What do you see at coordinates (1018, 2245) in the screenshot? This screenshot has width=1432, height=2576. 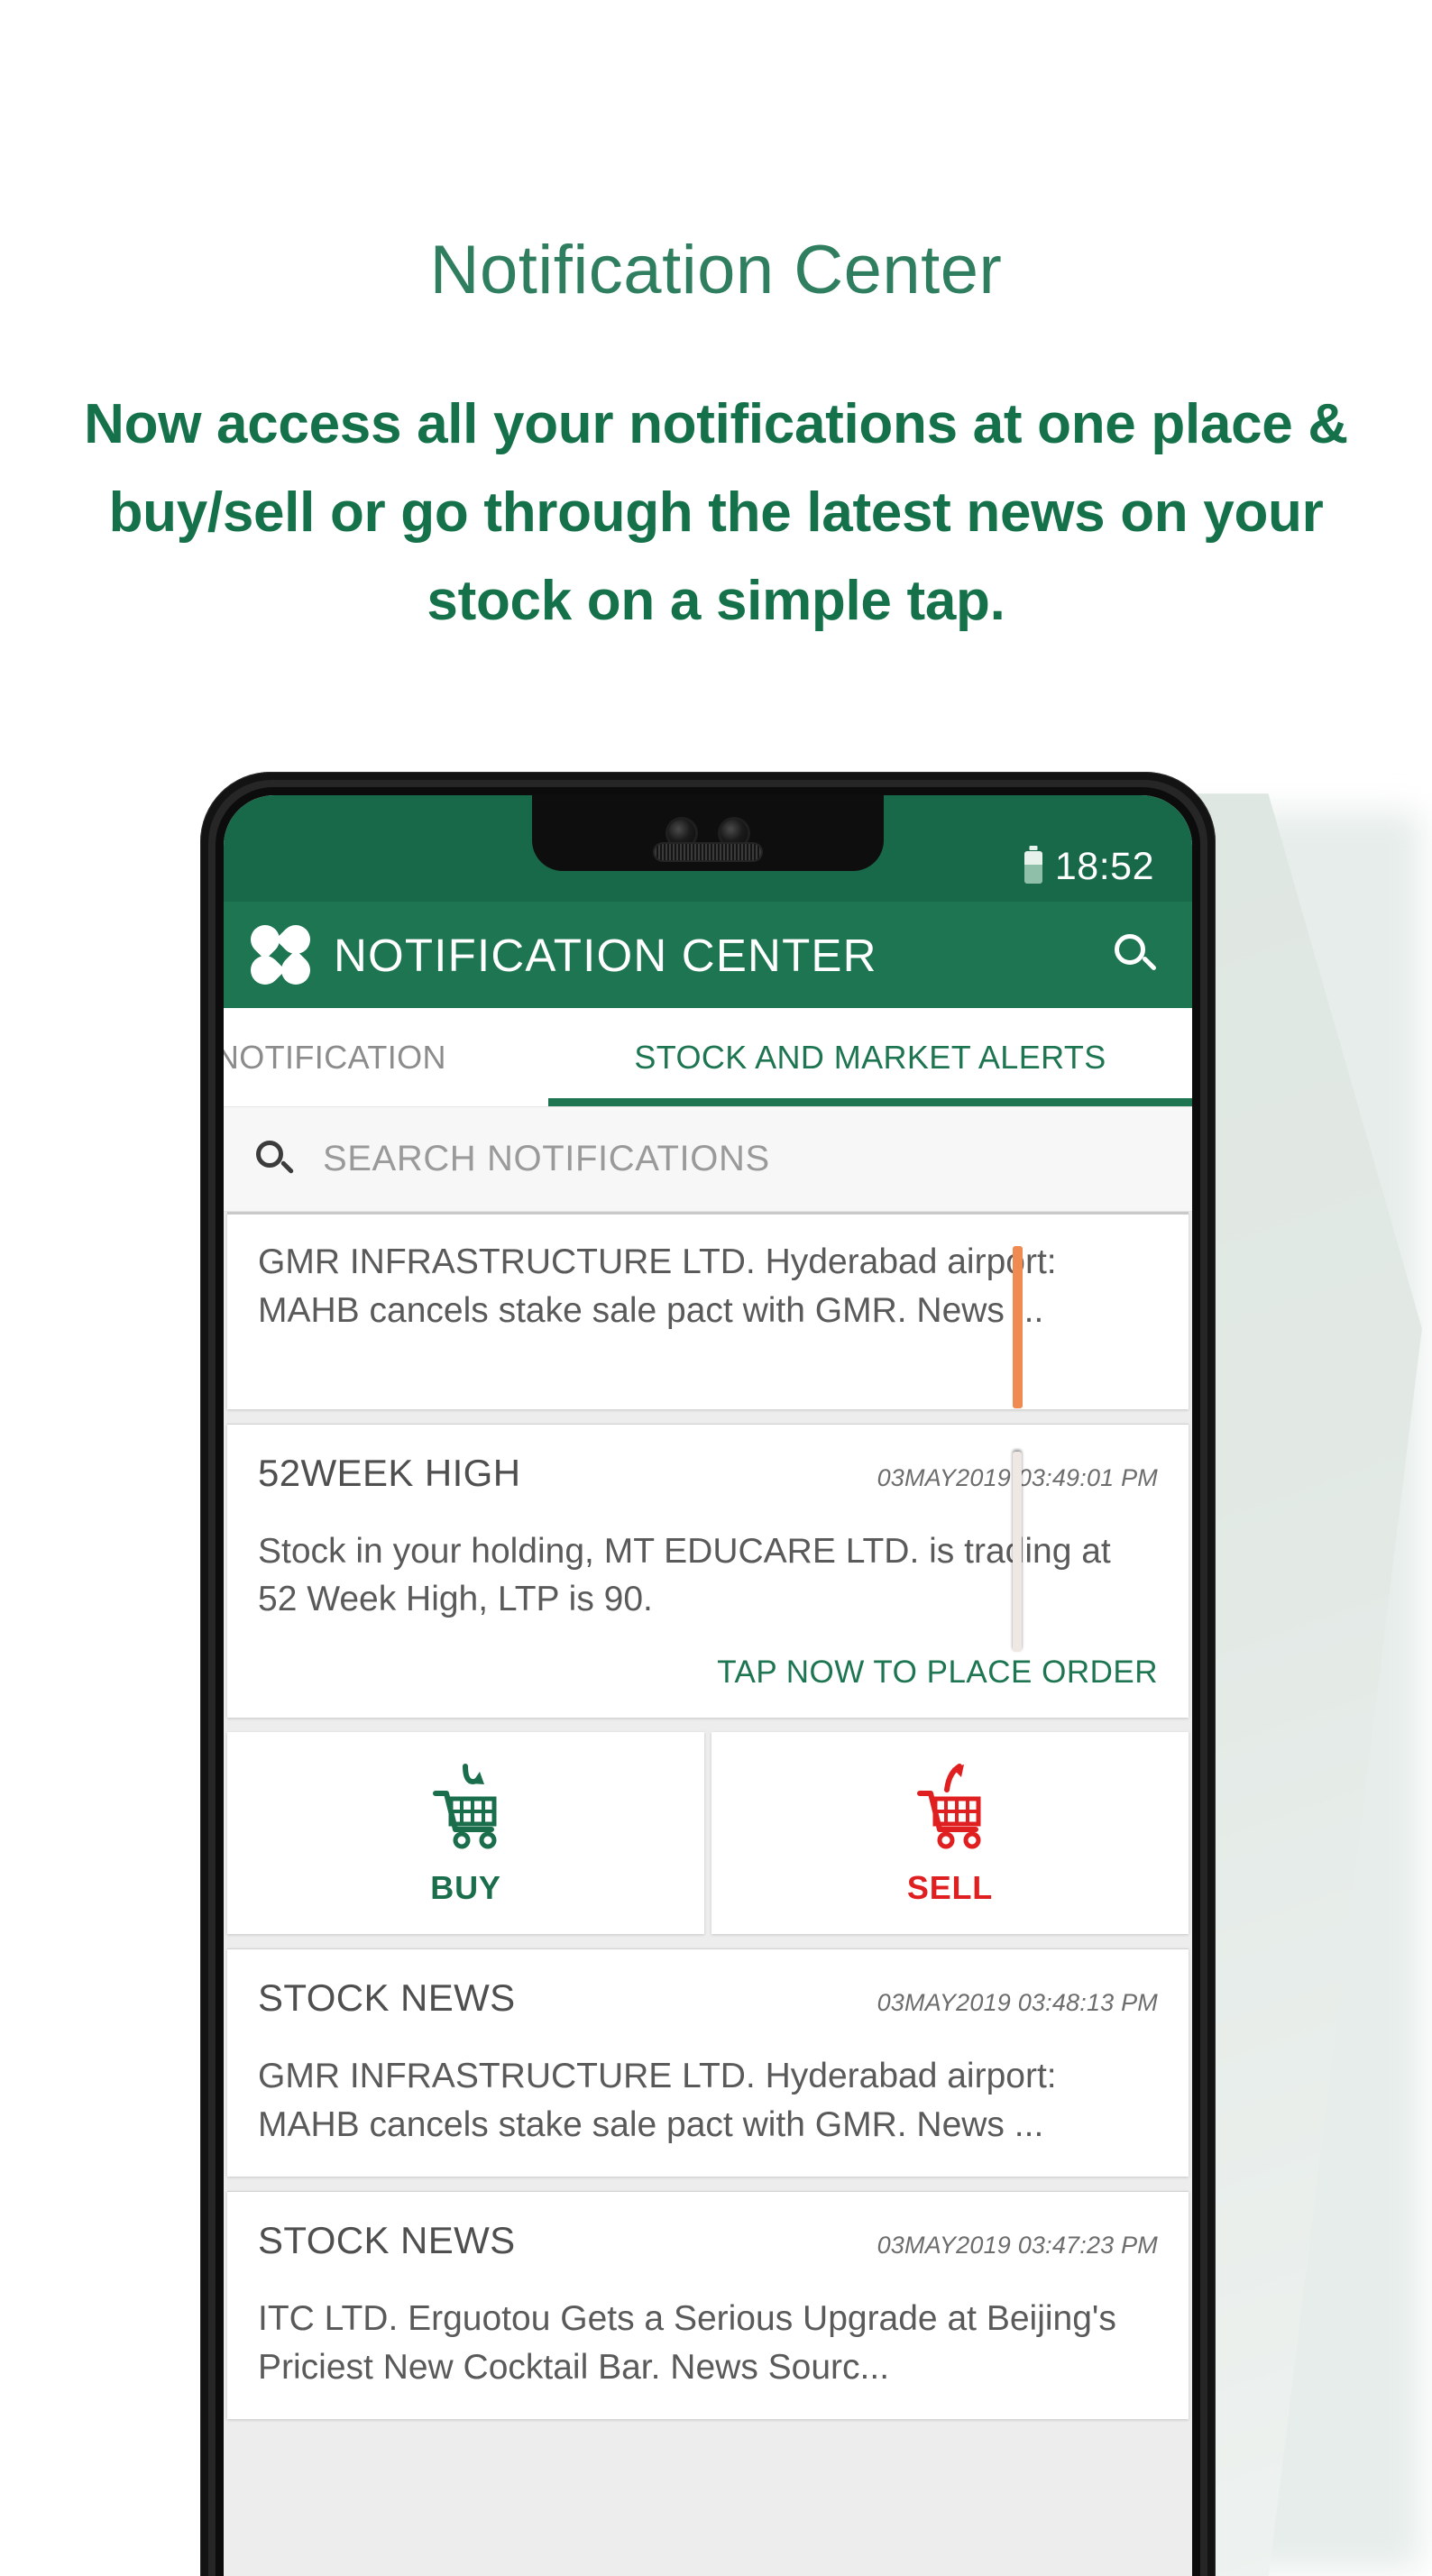 I see `notification-timestamp: 03MAY2019 03:47:23 PM` at bounding box center [1018, 2245].